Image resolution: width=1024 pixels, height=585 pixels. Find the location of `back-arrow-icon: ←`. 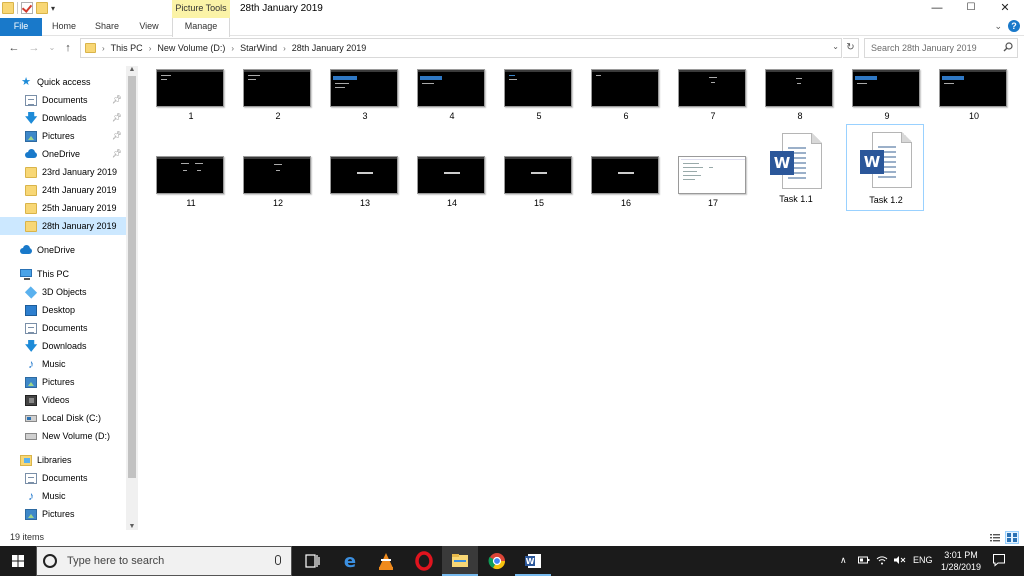

back-arrow-icon: ← is located at coordinates (14, 48).